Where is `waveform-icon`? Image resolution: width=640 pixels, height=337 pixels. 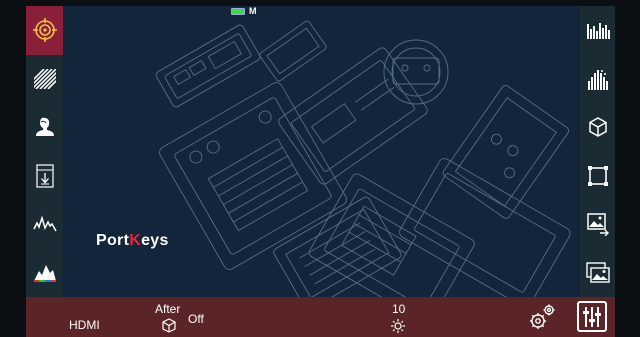
waveform-icon is located at coordinates (44, 223).